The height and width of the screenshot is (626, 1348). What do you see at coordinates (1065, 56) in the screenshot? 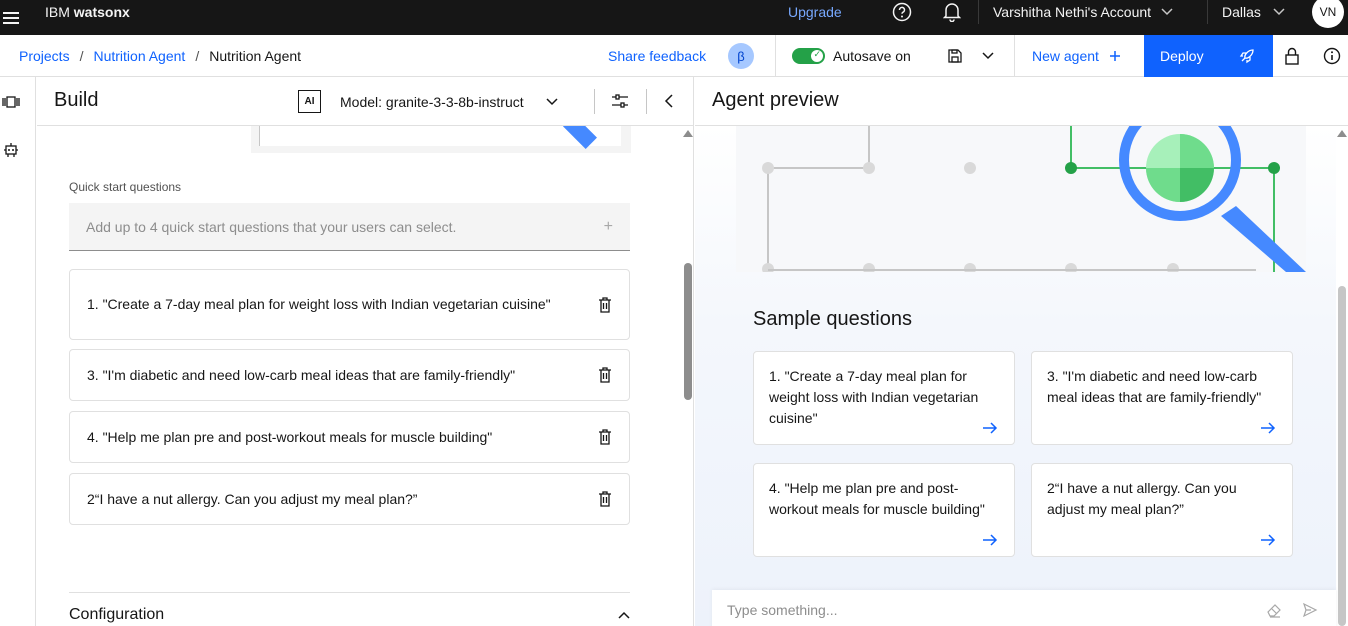
I see `new-agent-label: New agent` at bounding box center [1065, 56].